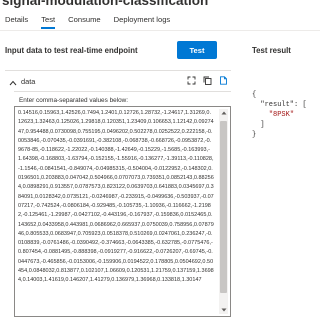 The width and height of the screenshot is (320, 320). I want to click on json-close-bracket: ], so click(262, 125).